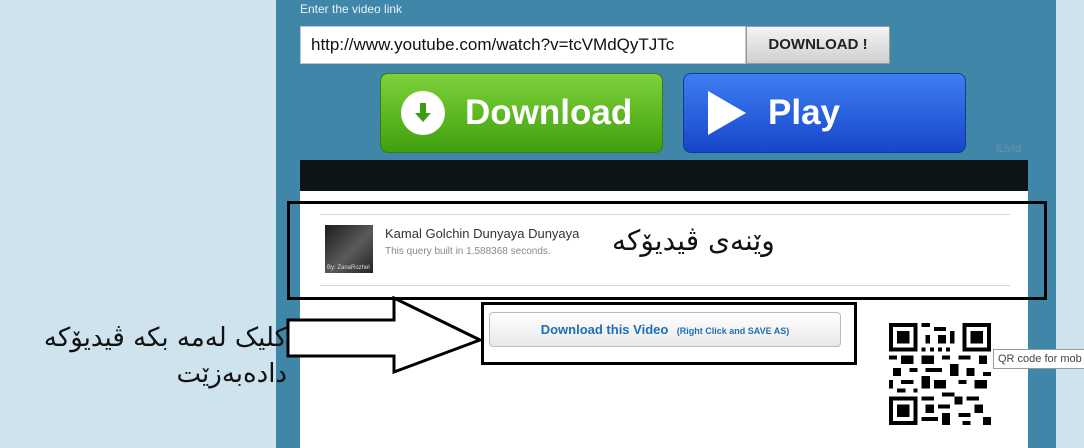 This screenshot has width=1084, height=448. Describe the element at coordinates (940, 374) in the screenshot. I see `qr-code-icon` at that location.